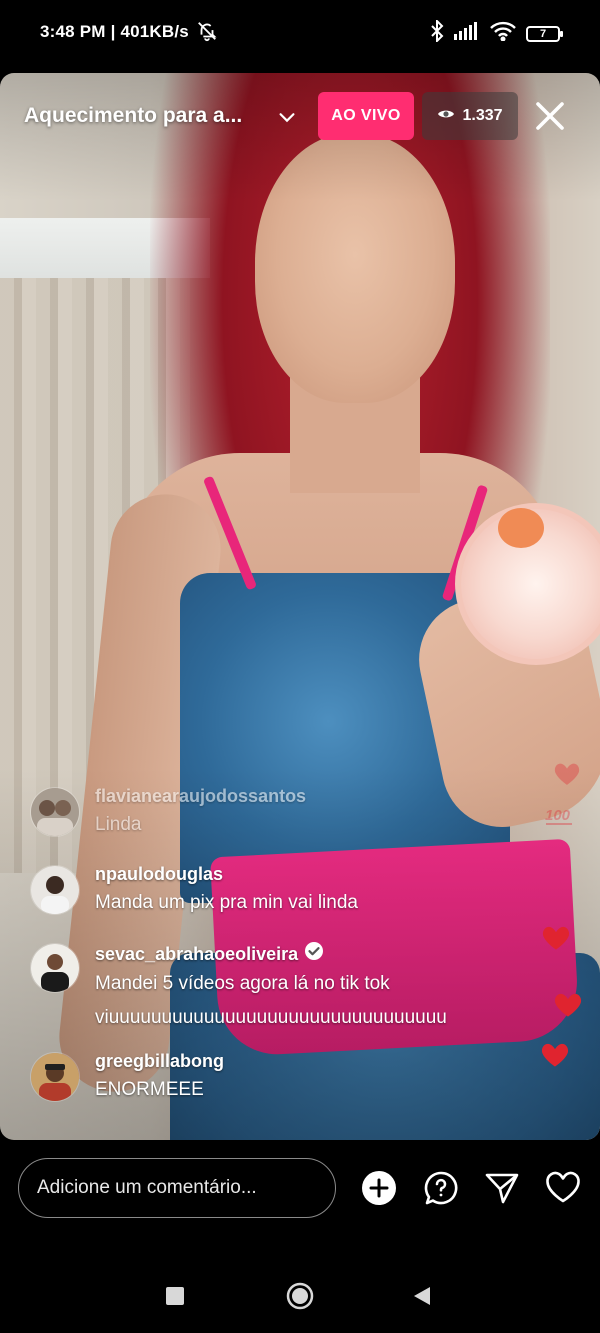 The width and height of the screenshot is (600, 1333). I want to click on reaction-stream: 100, so click(566, 920).